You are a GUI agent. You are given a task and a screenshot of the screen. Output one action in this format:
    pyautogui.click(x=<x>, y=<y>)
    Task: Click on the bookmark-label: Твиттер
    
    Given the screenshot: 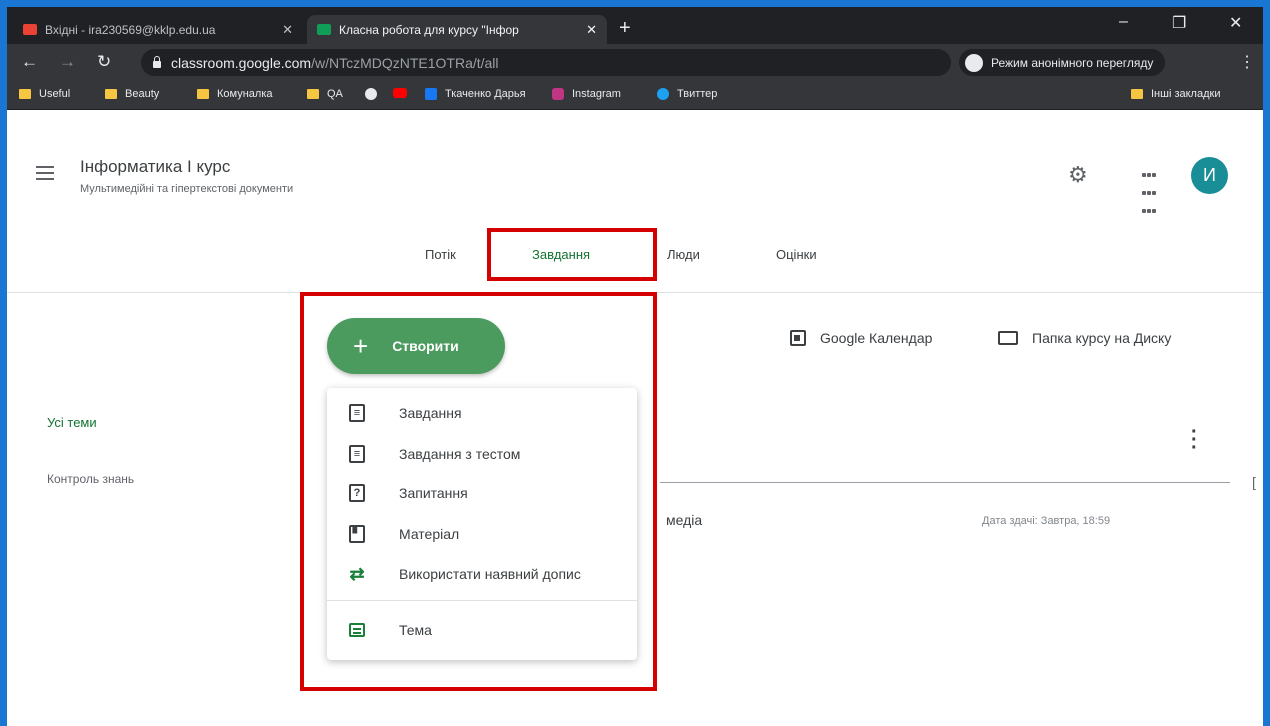 What is the action you would take?
    pyautogui.click(x=697, y=94)
    